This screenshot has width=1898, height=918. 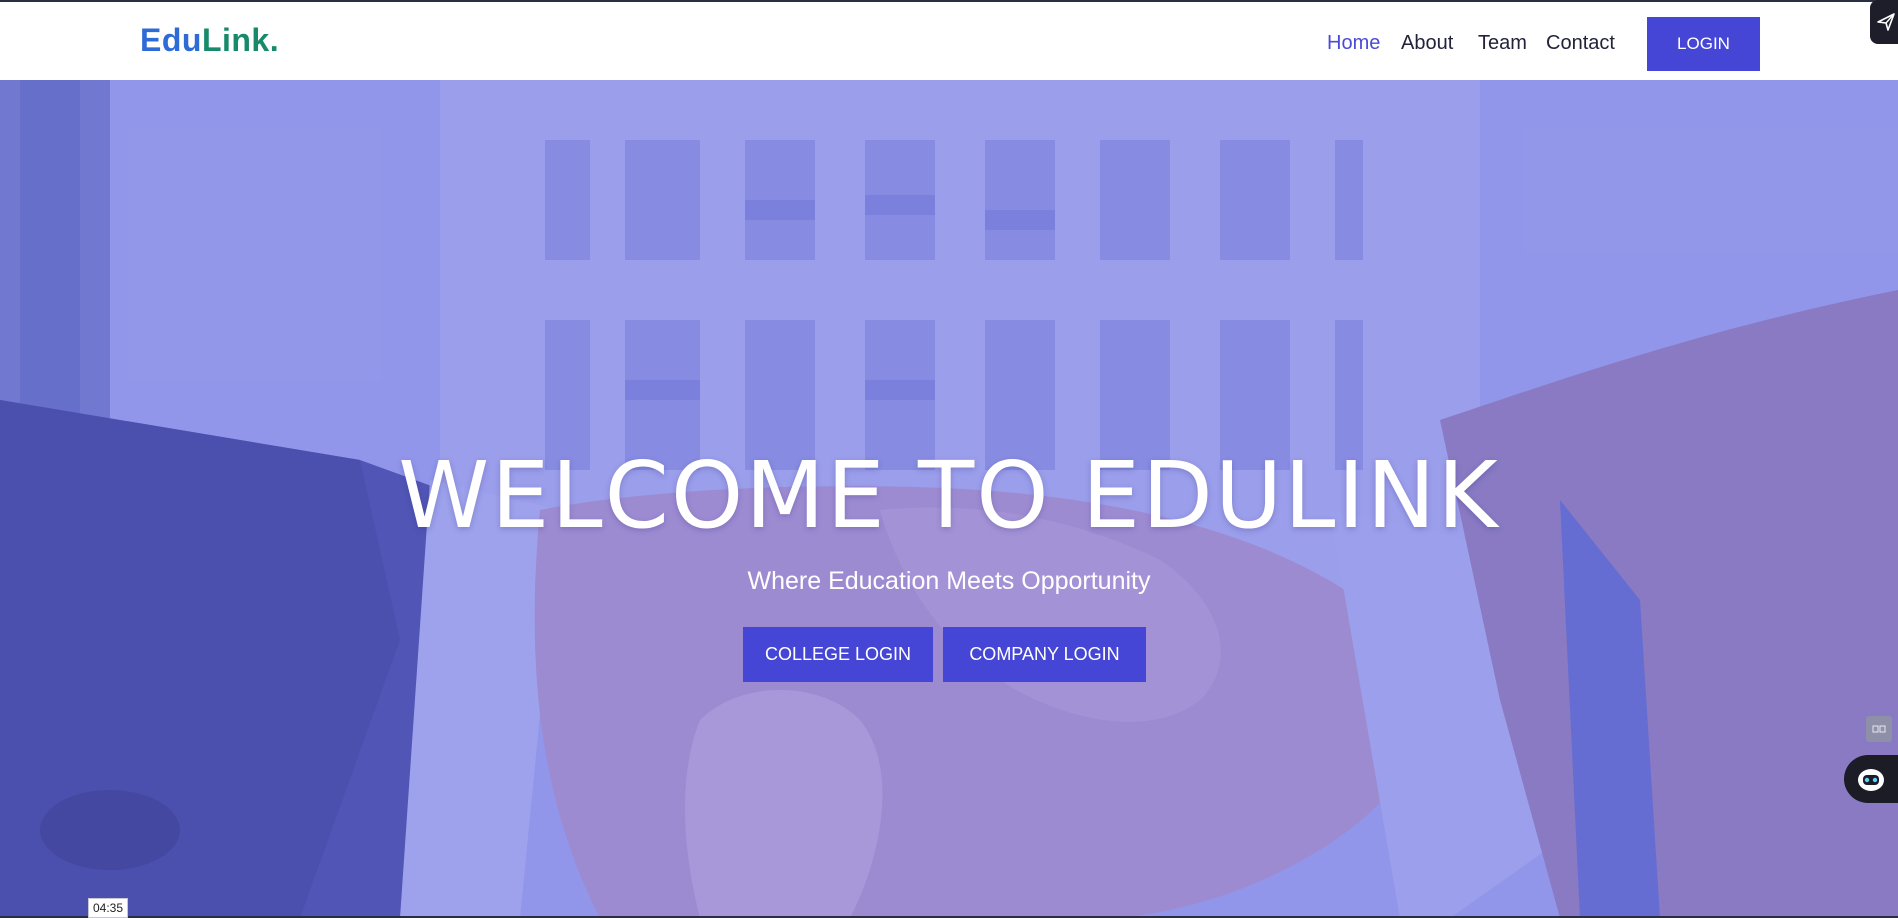 What do you see at coordinates (235, 40) in the screenshot?
I see `brand-logo-part2: Link` at bounding box center [235, 40].